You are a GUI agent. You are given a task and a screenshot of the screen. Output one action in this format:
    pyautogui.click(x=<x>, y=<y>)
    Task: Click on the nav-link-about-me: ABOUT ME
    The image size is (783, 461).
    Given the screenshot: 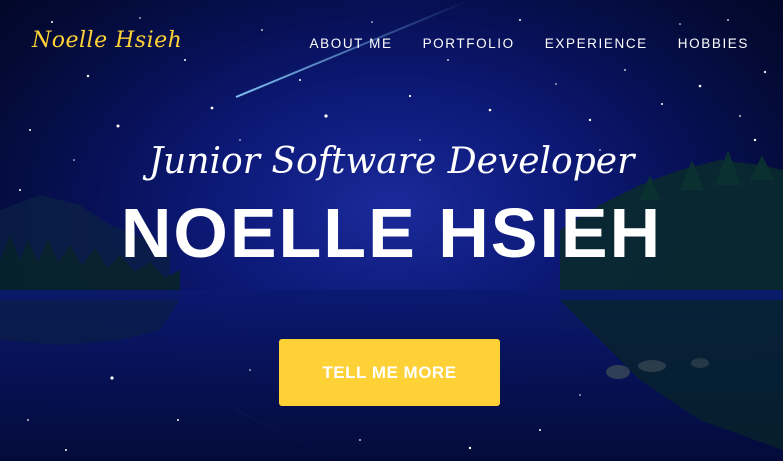 What is the action you would take?
    pyautogui.click(x=351, y=43)
    